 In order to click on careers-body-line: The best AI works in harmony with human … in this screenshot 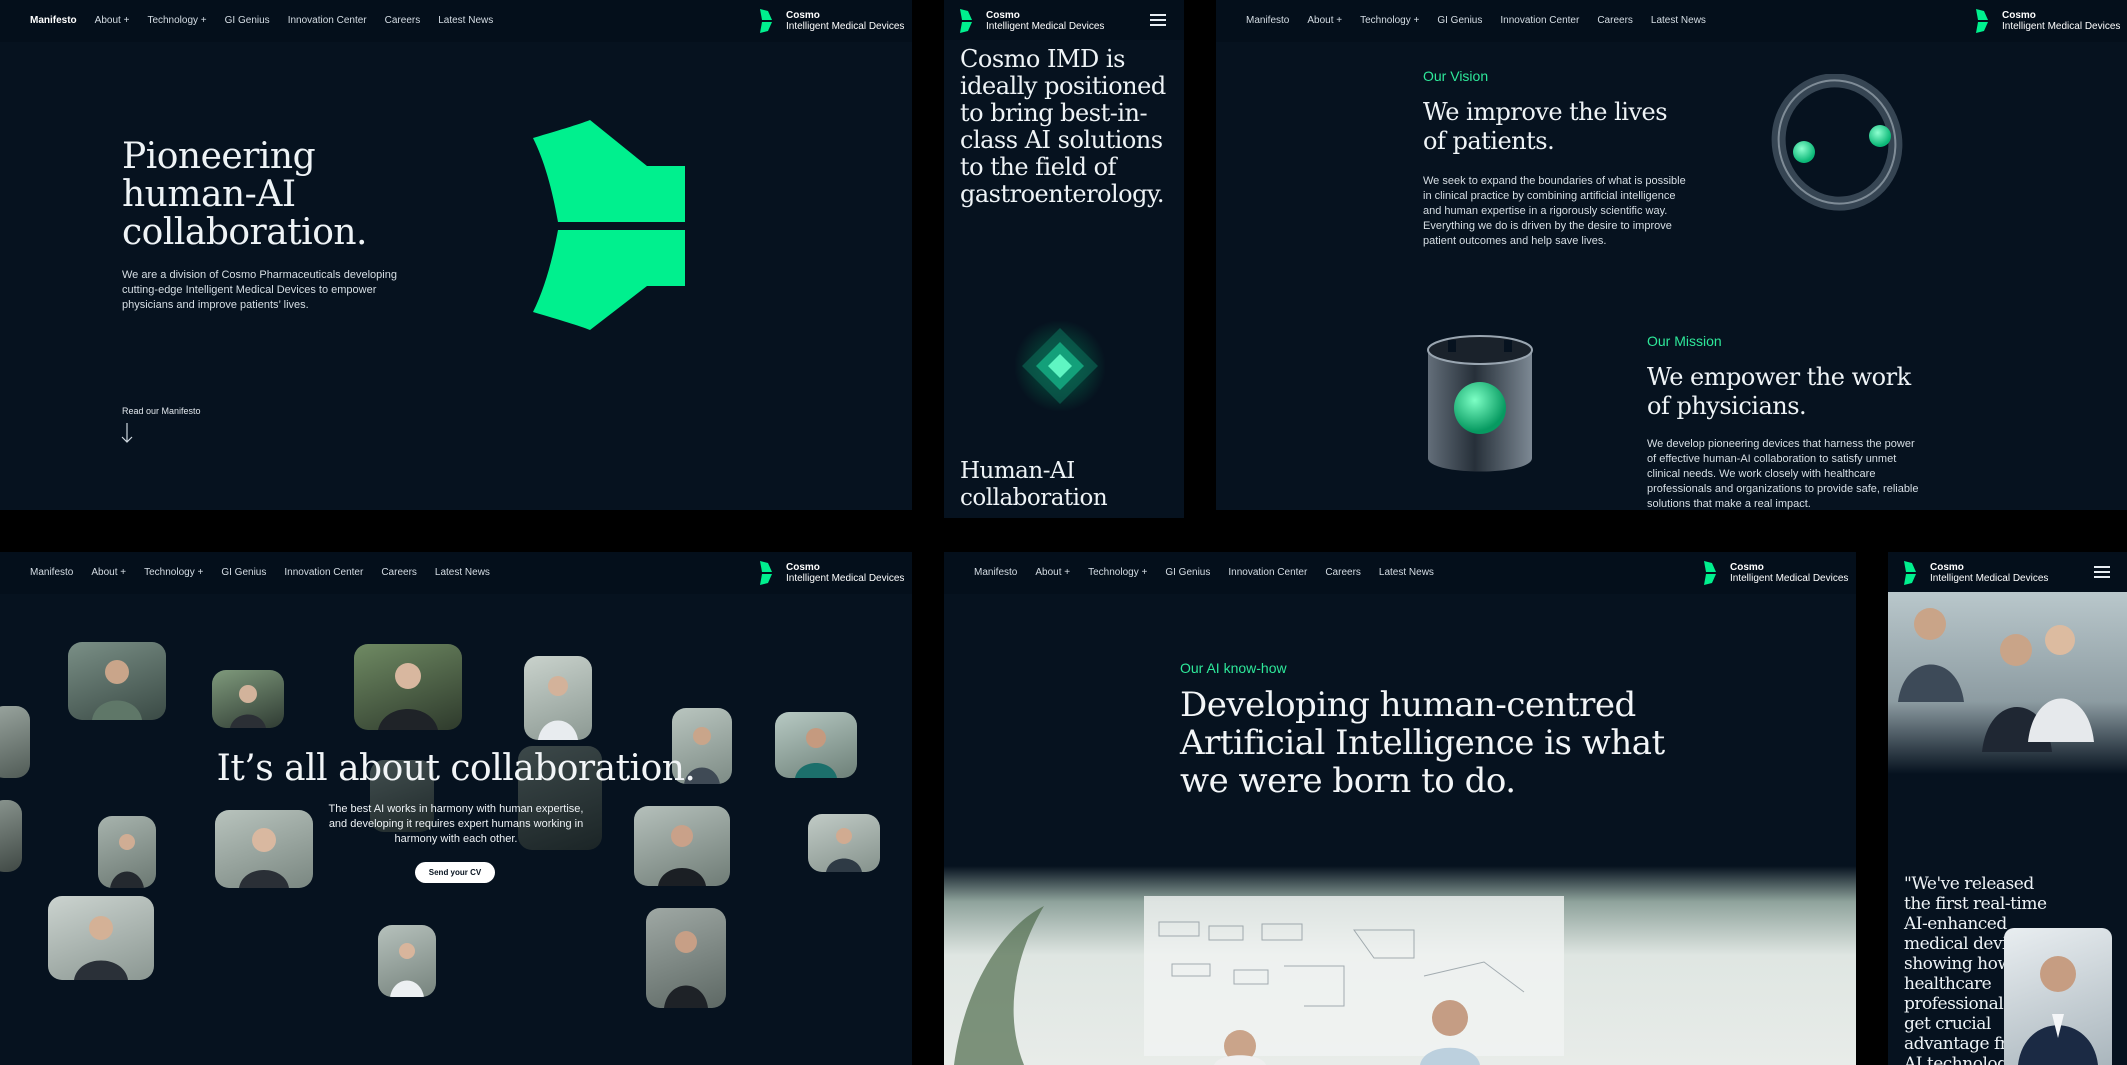, I will do `click(456, 809)`.